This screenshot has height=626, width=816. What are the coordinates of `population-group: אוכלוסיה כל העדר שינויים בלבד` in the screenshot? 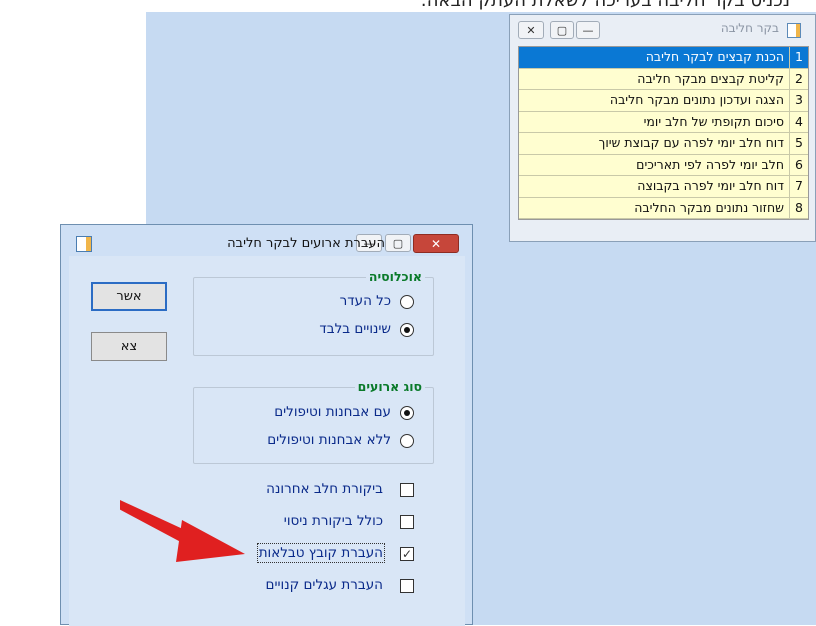 It's located at (313, 312).